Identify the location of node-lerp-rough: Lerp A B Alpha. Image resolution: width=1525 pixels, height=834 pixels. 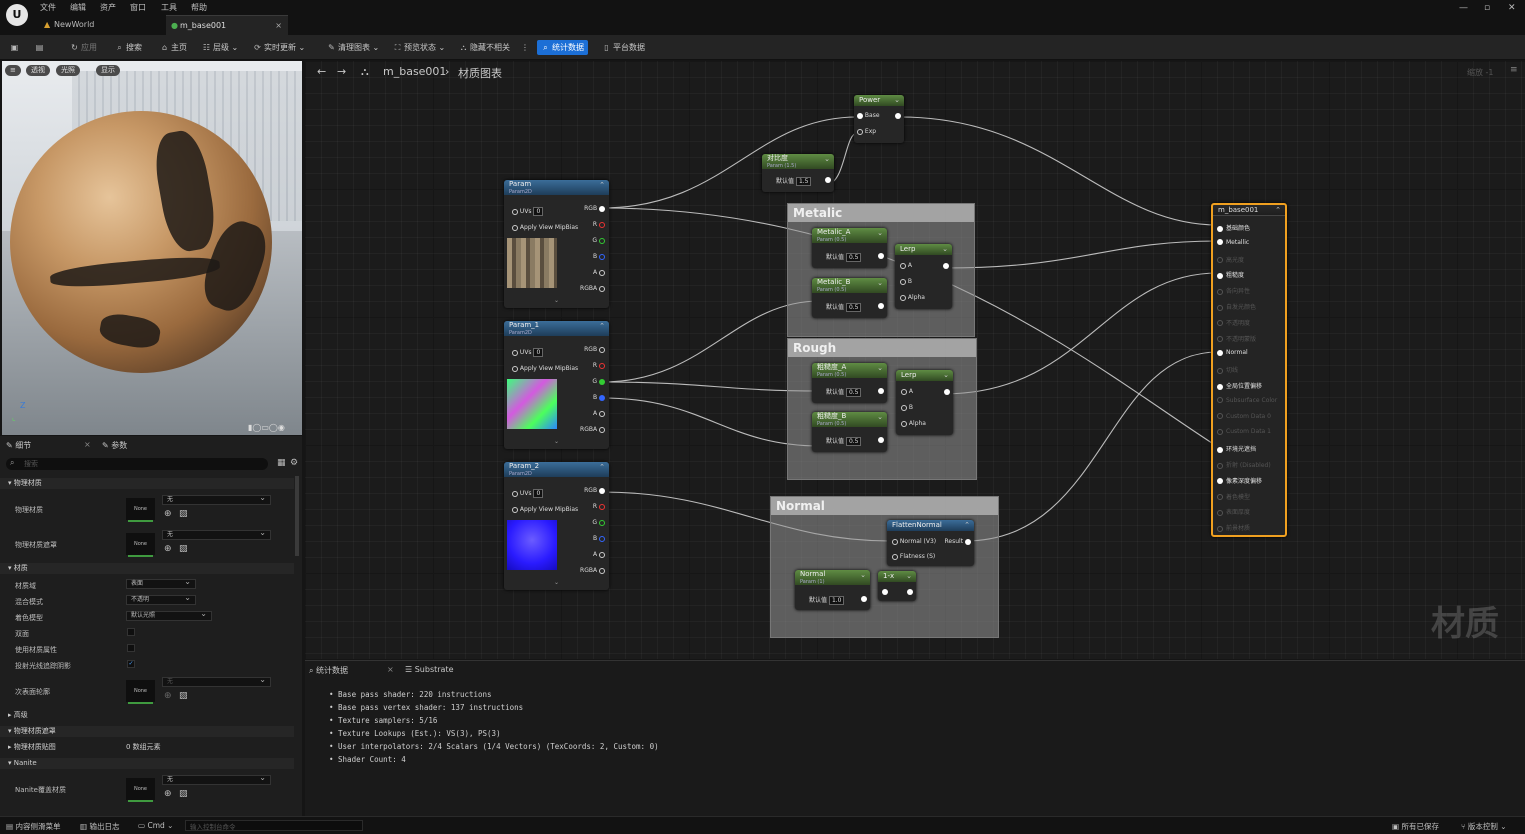
(924, 402).